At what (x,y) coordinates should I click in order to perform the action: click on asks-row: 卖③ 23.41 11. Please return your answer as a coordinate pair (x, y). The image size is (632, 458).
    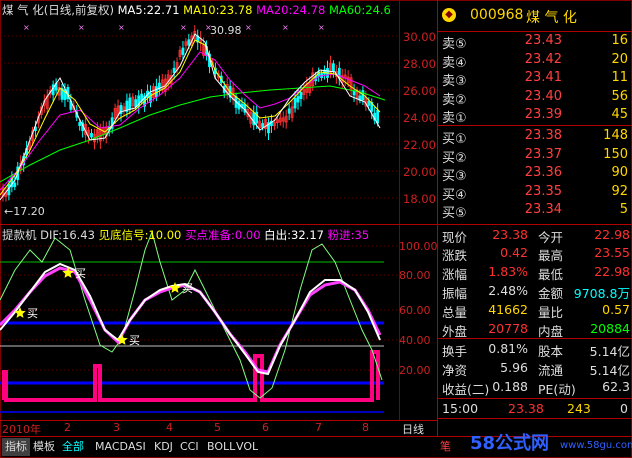
    Looking at the image, I should click on (536, 79).